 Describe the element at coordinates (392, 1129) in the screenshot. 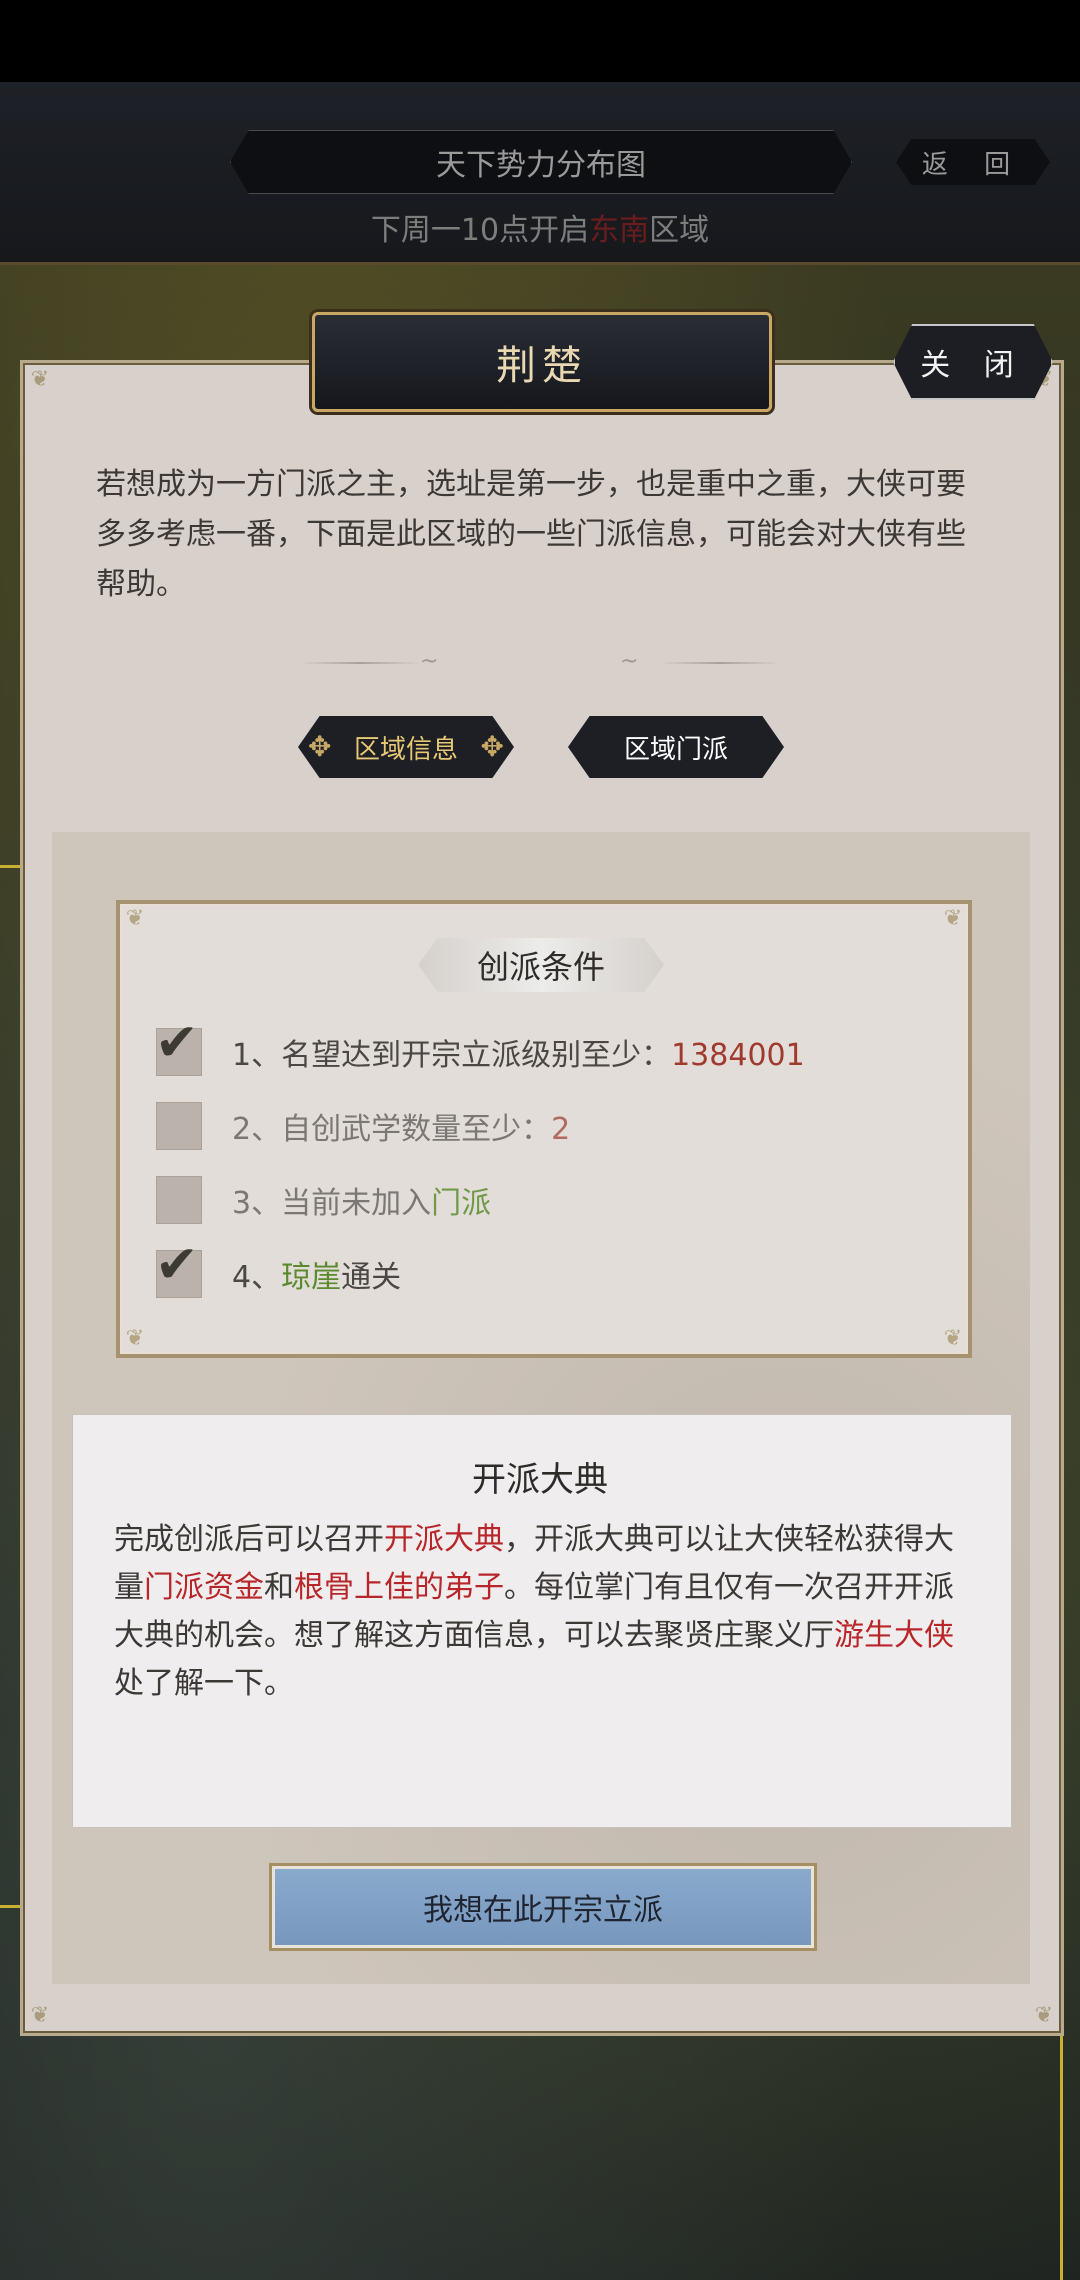

I see `condition-text: 2、自创武学数量至少：` at that location.